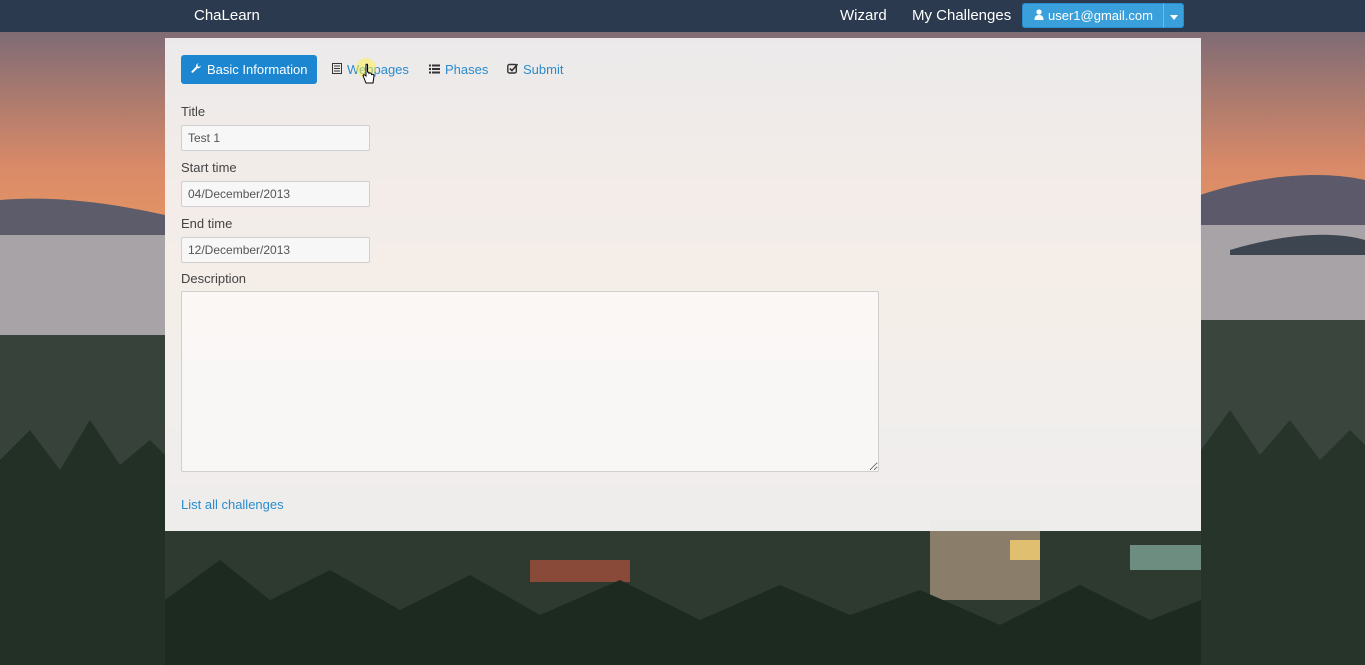 Image resolution: width=1365 pixels, height=665 pixels. What do you see at coordinates (227, 16) in the screenshot?
I see `brand-logo-link: ChaLearn` at bounding box center [227, 16].